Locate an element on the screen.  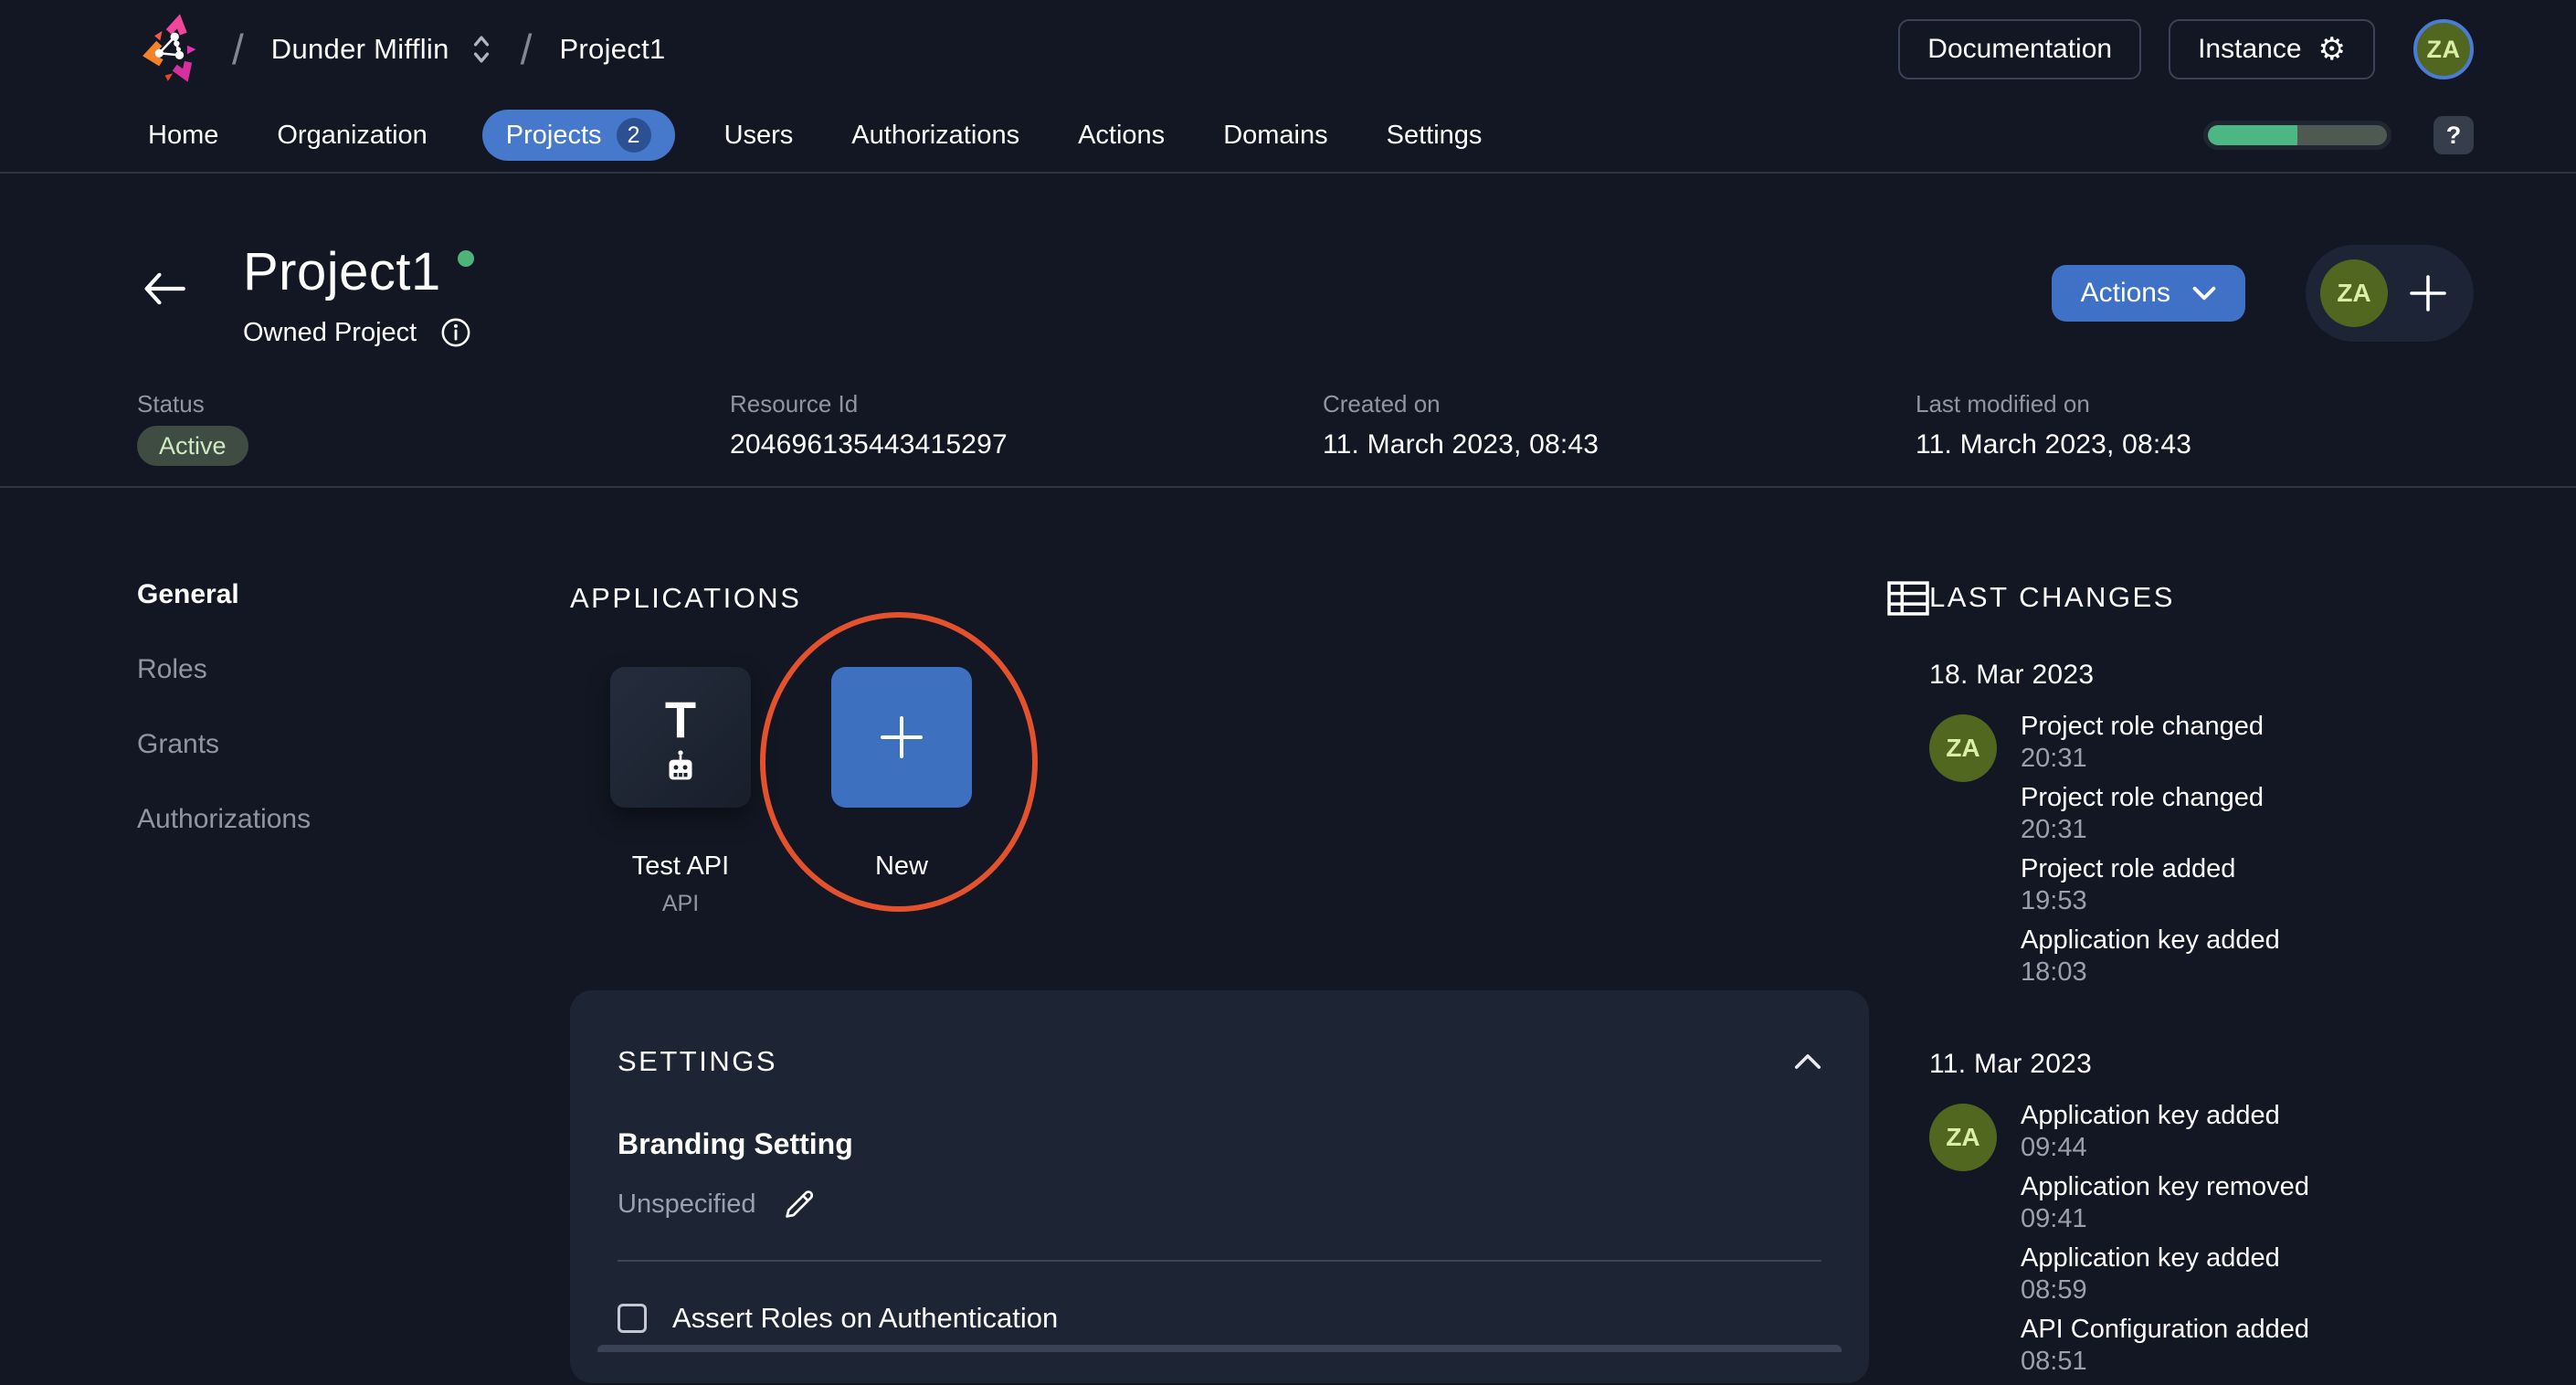
branding-setting-value: Unspecified is located at coordinates (687, 1204).